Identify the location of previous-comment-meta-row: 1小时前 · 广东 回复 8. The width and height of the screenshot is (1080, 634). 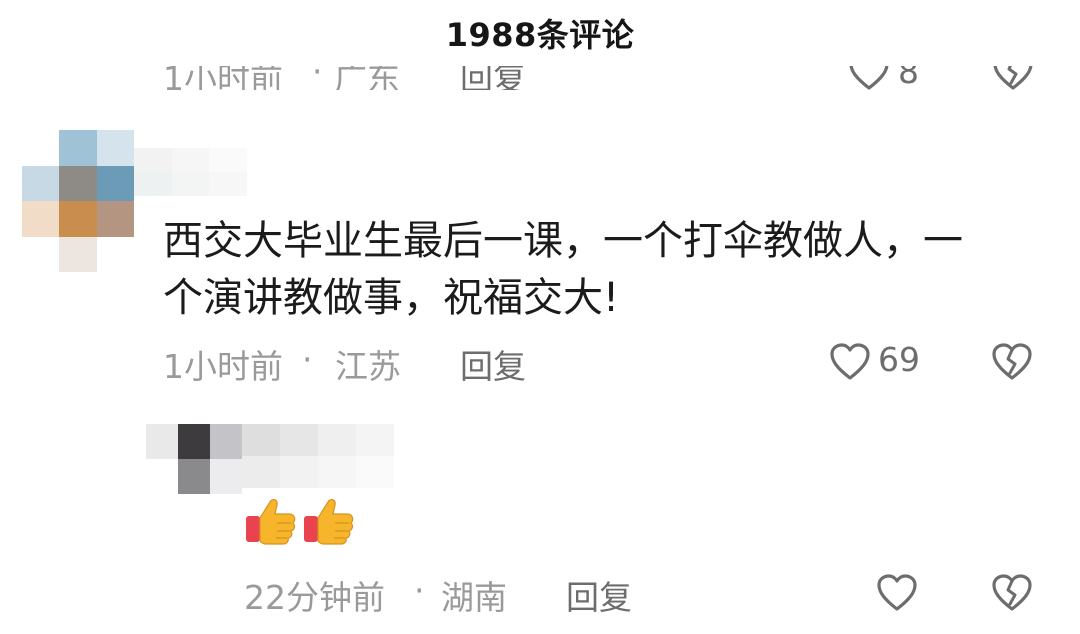
(540, 78).